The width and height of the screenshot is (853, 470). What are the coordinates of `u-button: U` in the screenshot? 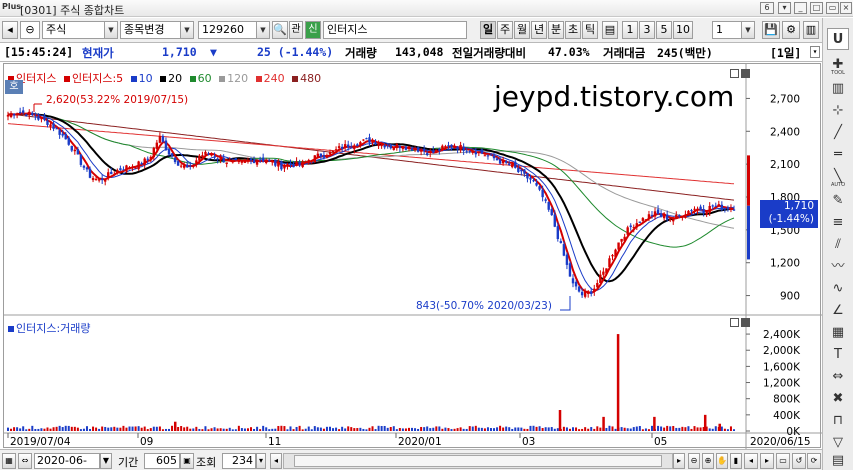 It's located at (838, 39).